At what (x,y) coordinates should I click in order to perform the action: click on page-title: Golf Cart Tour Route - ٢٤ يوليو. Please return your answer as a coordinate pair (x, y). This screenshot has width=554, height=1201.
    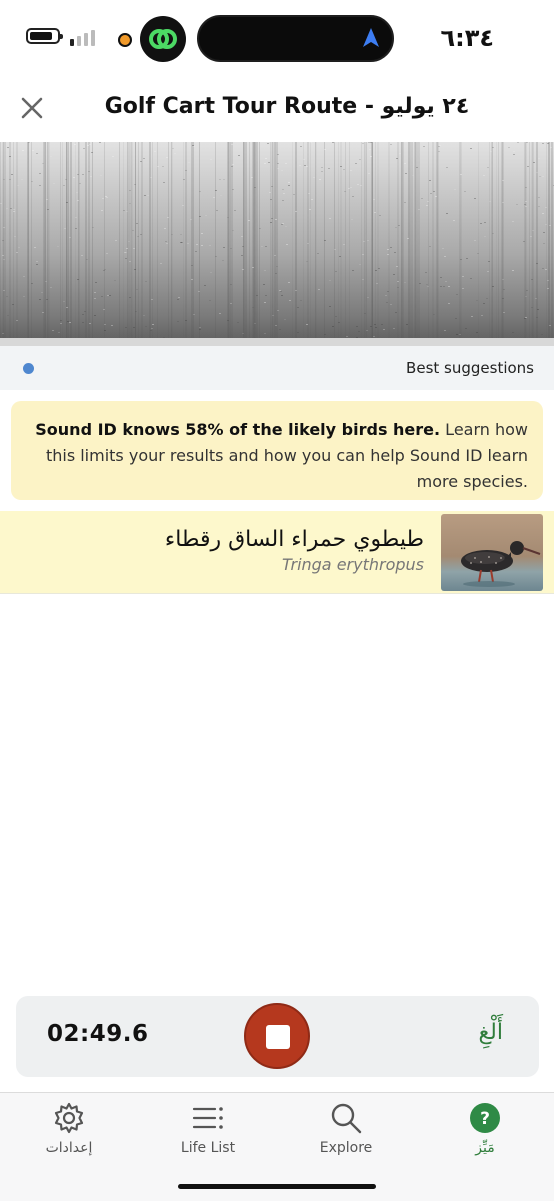
    Looking at the image, I should click on (287, 106).